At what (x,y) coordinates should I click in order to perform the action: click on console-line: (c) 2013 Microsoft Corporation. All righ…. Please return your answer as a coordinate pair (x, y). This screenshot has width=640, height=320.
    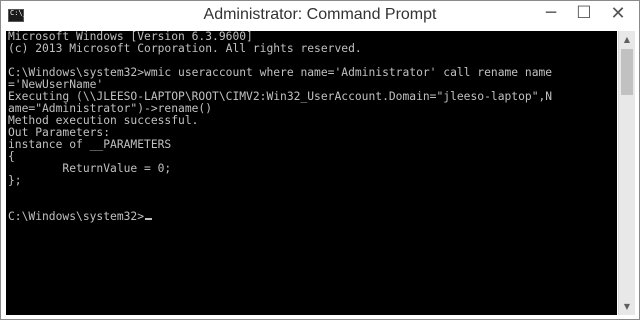
    Looking at the image, I should click on (185, 48).